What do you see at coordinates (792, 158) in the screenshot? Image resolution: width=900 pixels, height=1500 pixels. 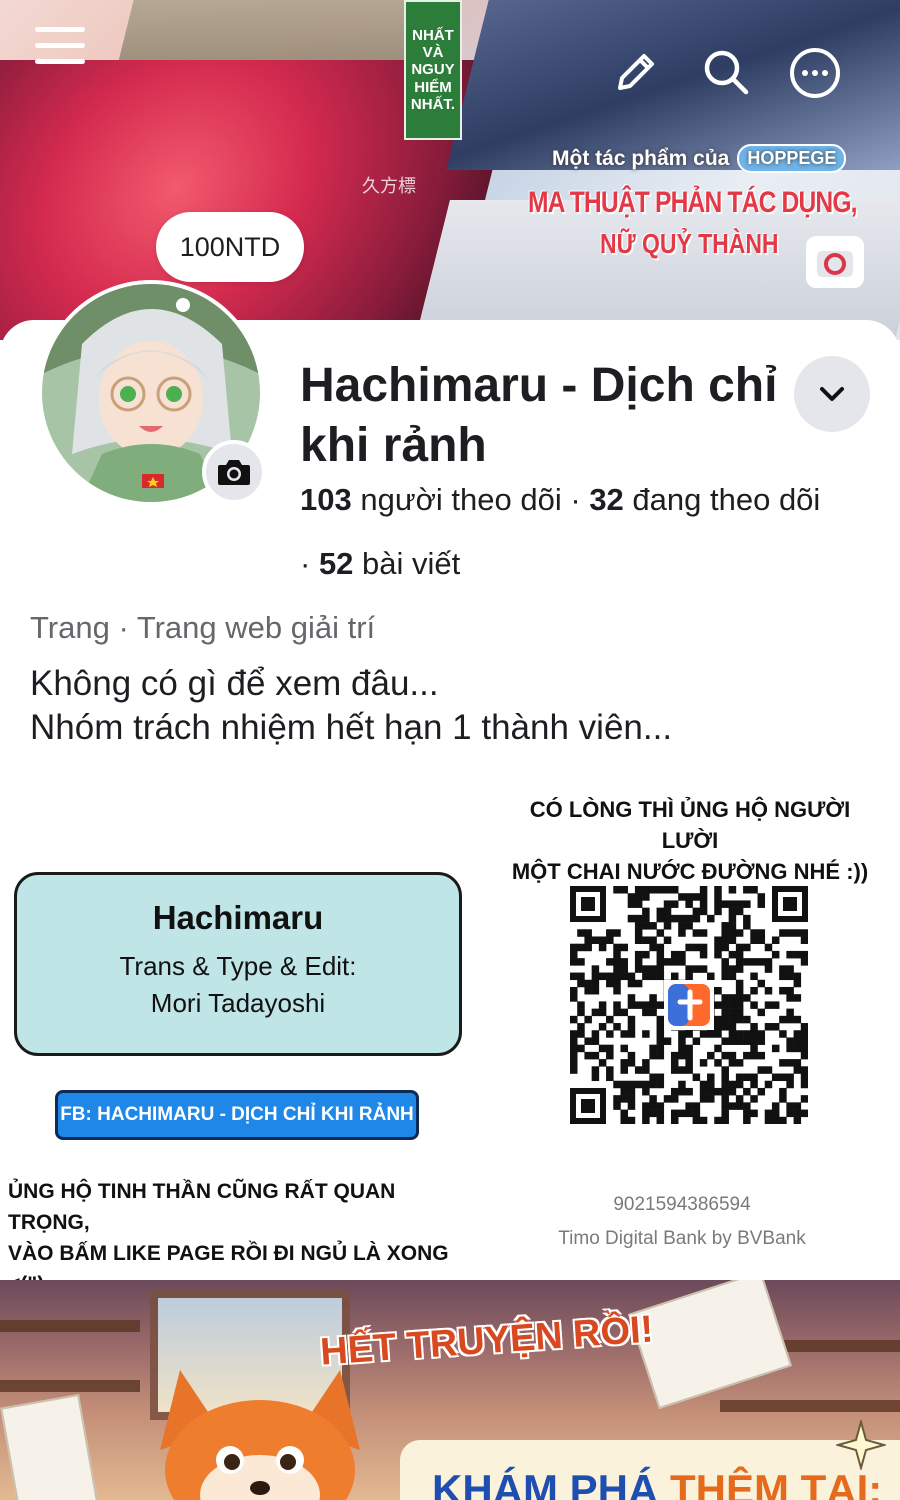 I see `cover-credit-brand: HOPPEGE` at bounding box center [792, 158].